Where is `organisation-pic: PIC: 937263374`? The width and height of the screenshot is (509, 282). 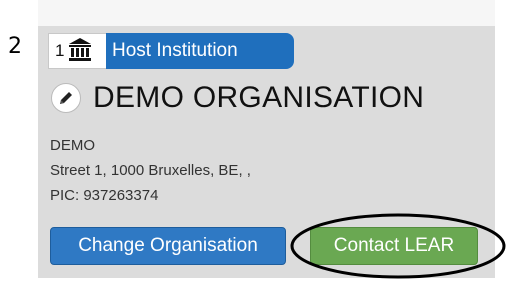 organisation-pic: PIC: 937263374 is located at coordinates (104, 195).